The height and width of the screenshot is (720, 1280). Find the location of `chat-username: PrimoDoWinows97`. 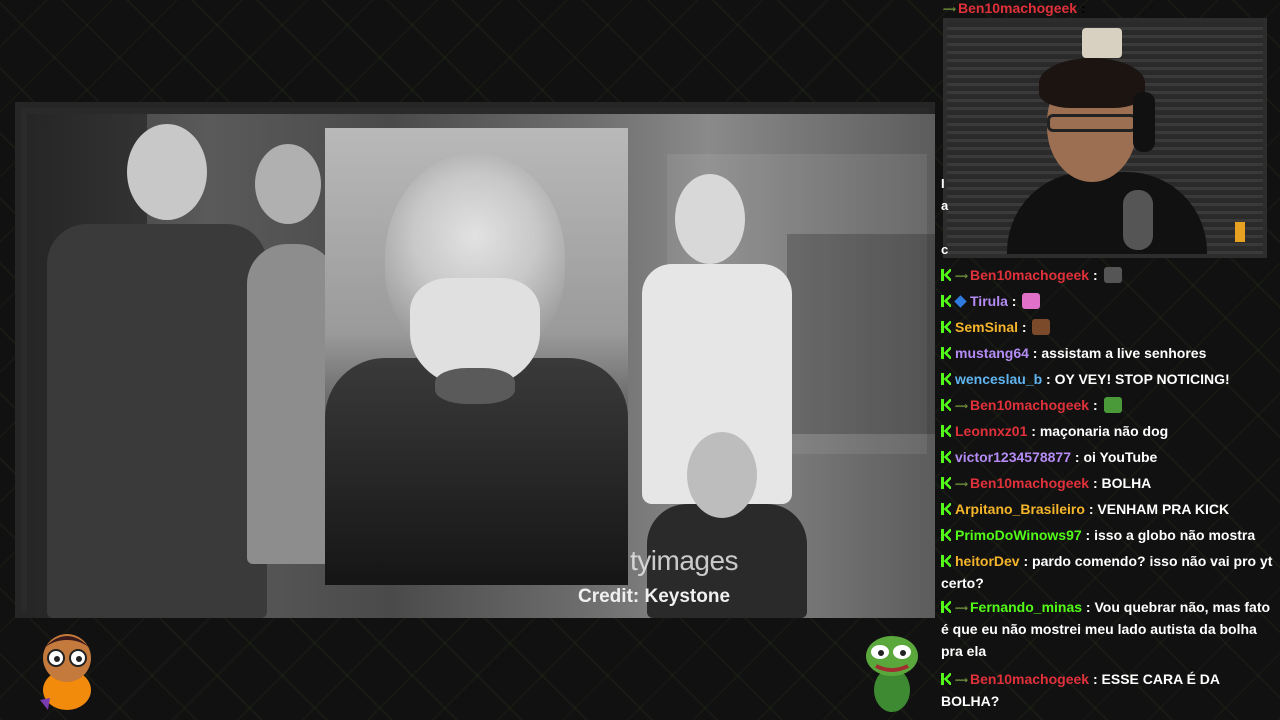

chat-username: PrimoDoWinows97 is located at coordinates (1018, 535).